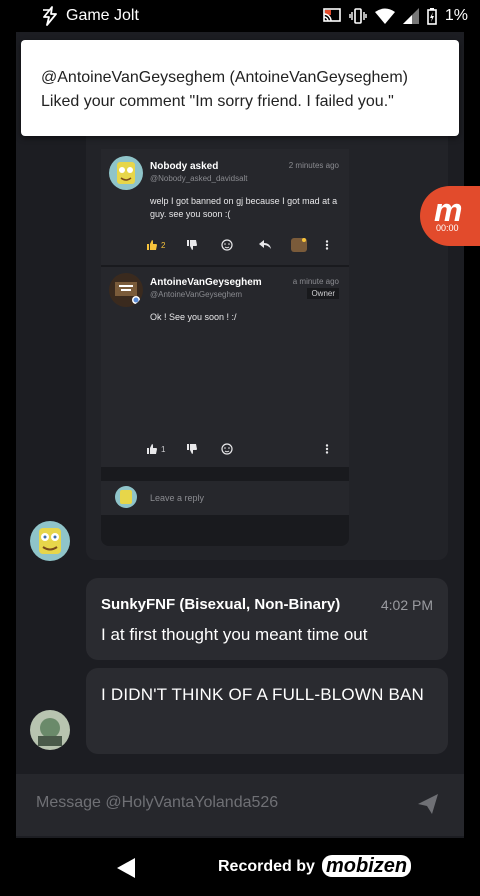 This screenshot has height=896, width=480. I want to click on comment-actions: 1, so click(245, 449).